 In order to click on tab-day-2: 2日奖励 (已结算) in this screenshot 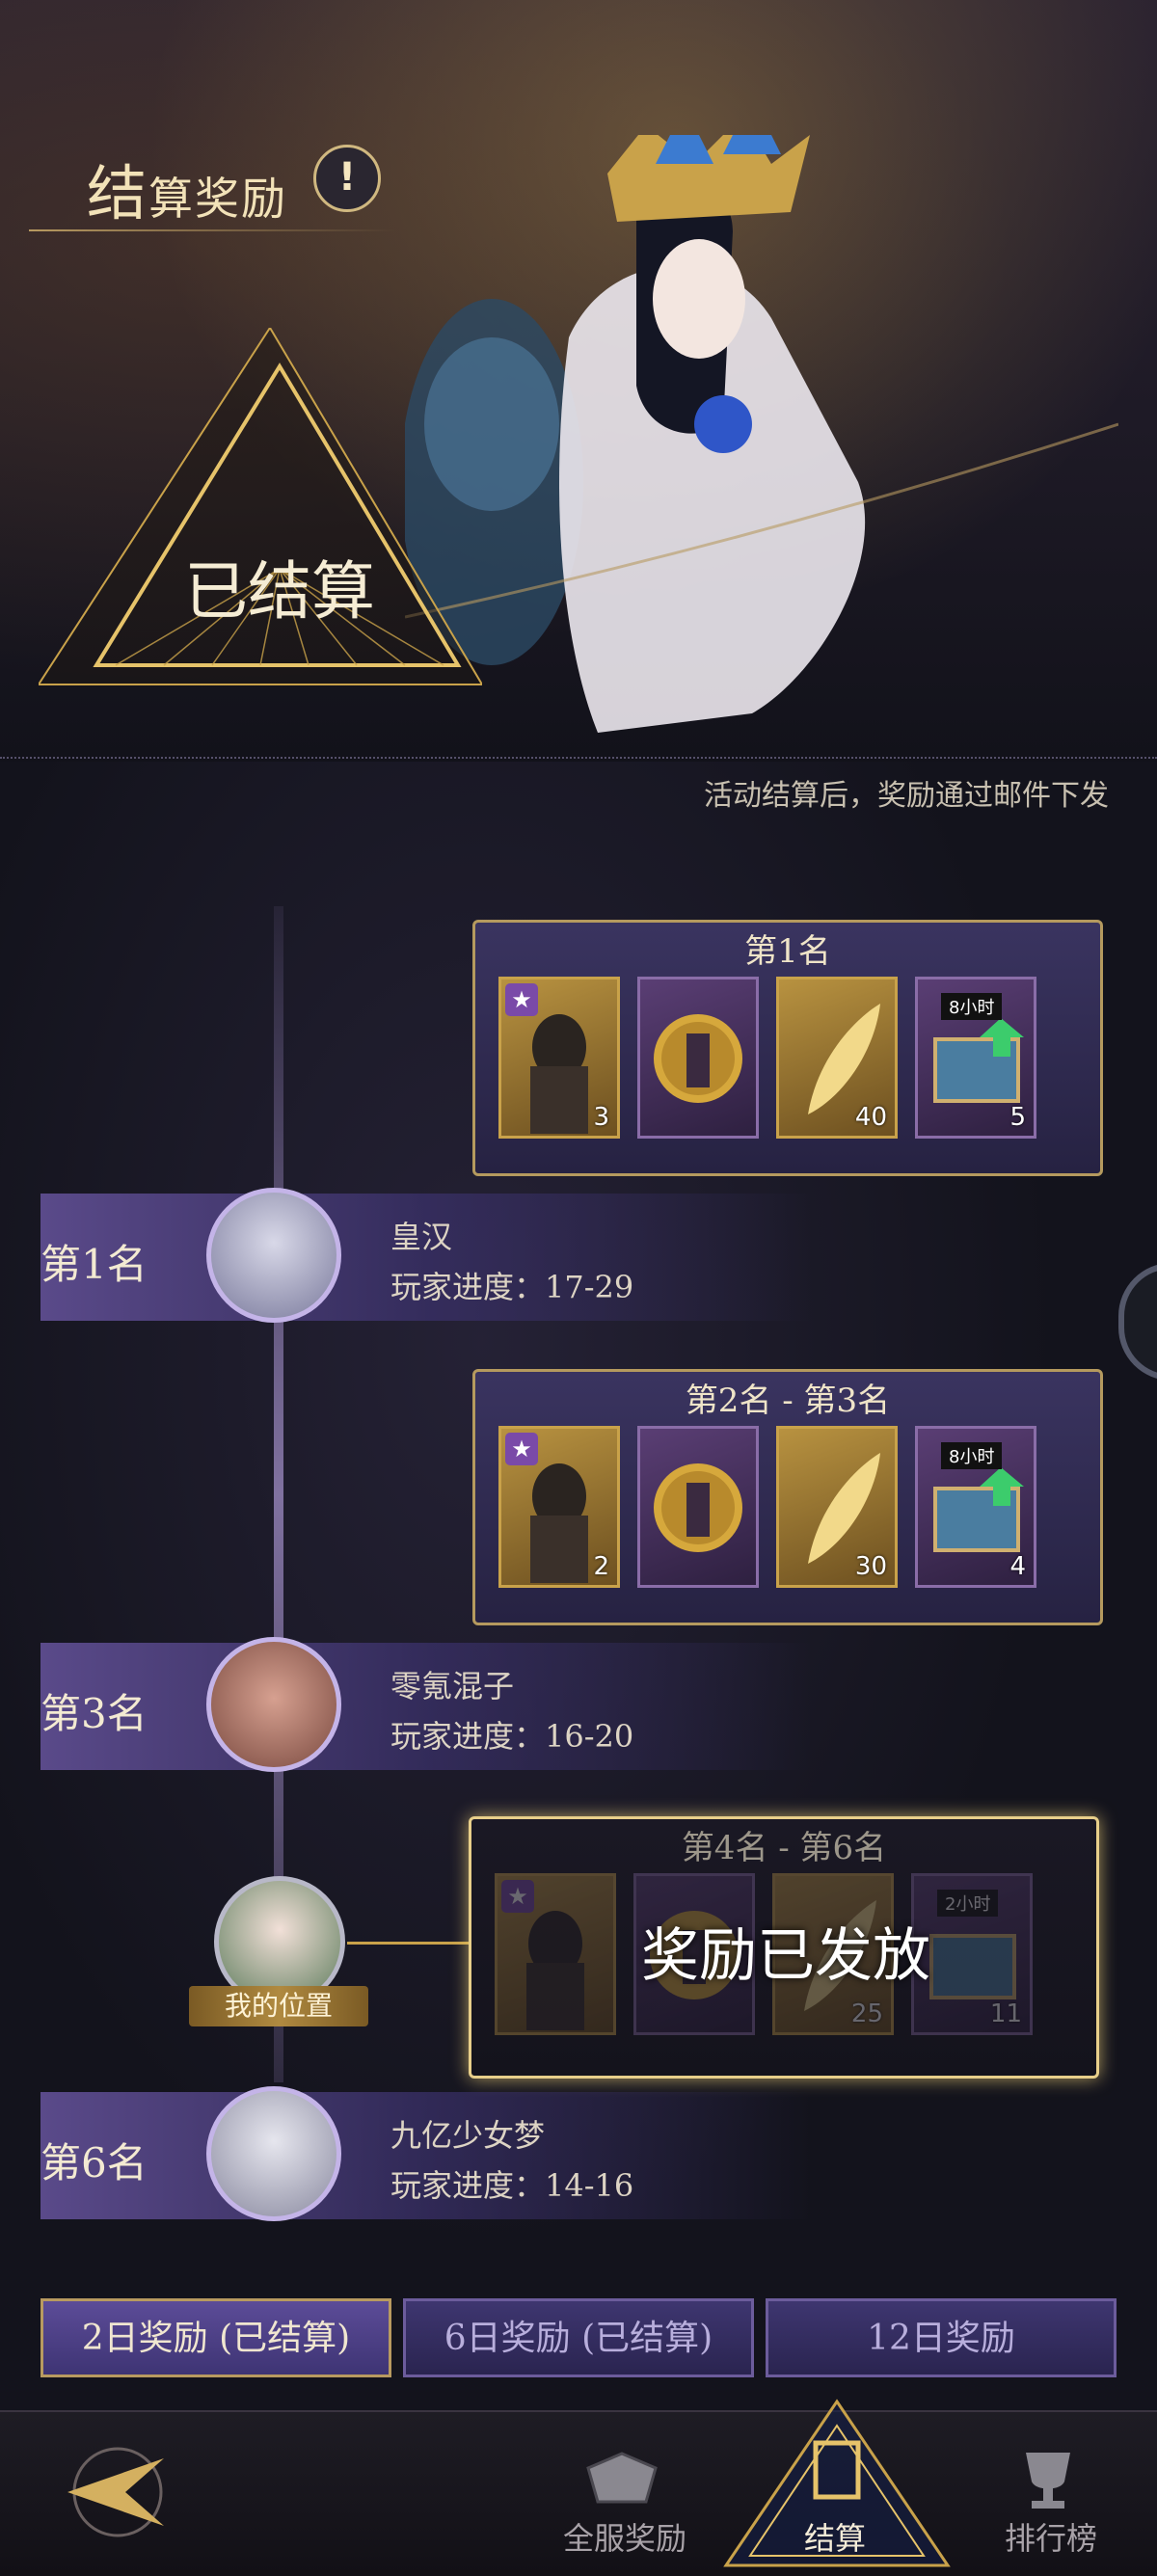, I will do `click(215, 2338)`.